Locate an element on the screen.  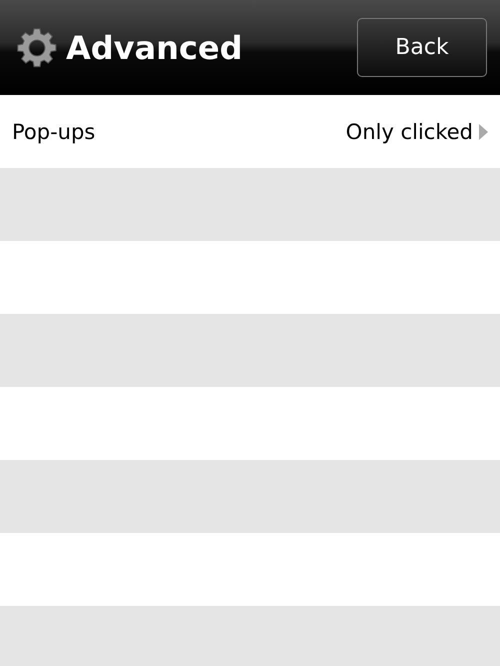
setting-label: Pop-ups is located at coordinates (54, 132).